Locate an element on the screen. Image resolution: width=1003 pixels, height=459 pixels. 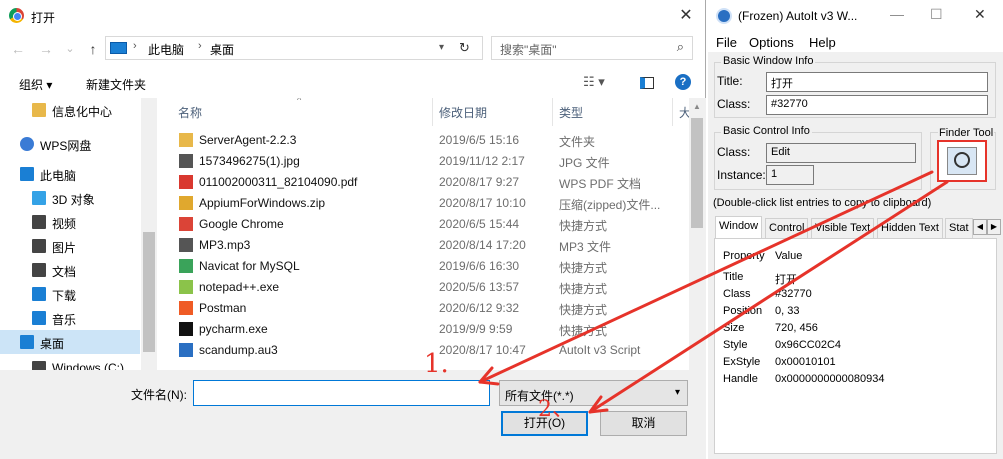
breadcrumb-this-pc: 此电脑 is located at coordinates (166, 49).